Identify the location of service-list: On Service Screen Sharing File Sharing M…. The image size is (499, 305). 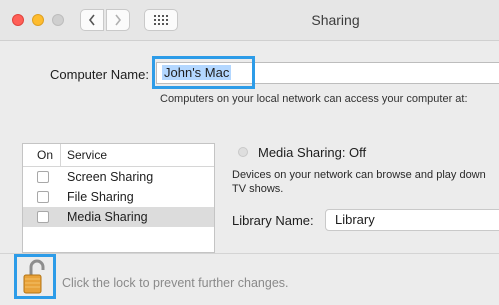
(118, 198).